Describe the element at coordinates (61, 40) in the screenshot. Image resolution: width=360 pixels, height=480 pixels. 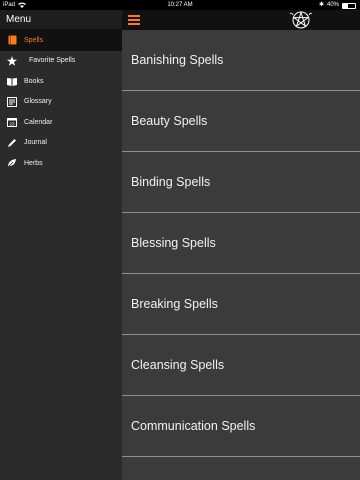
I see `sidebar-item-spells: Spells` at that location.